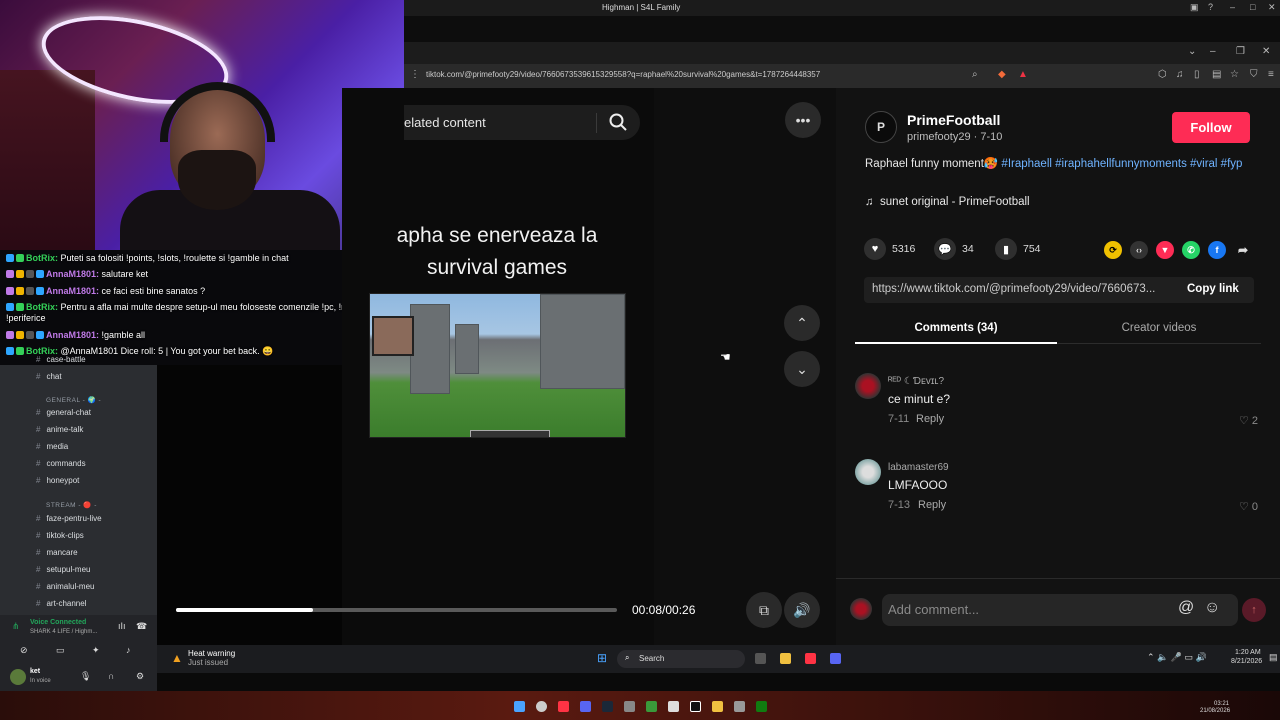  Describe the element at coordinates (93, 604) in the screenshot. I see `channel-art-channel: # art-channel` at that location.